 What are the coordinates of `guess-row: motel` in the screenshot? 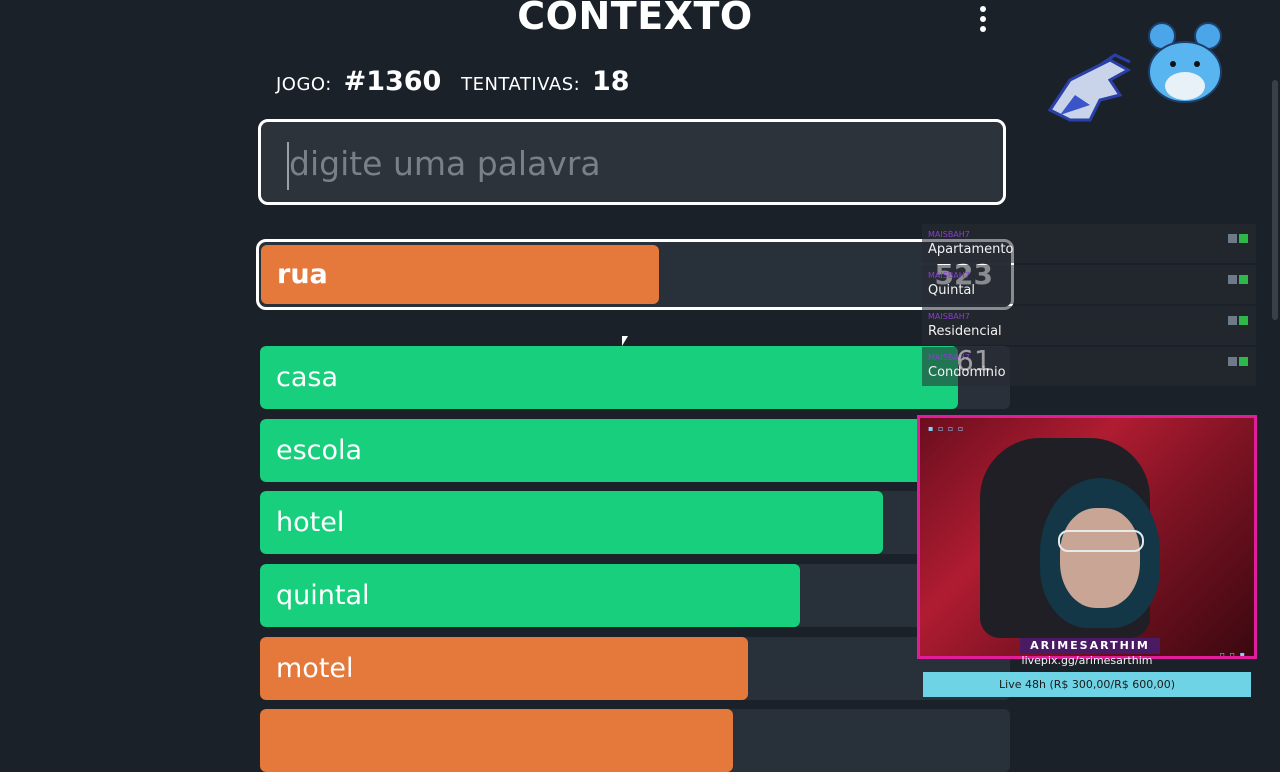 It's located at (635, 668).